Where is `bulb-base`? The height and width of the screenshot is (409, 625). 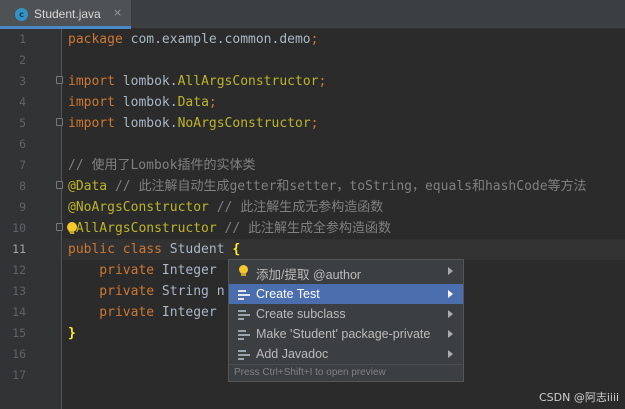 bulb-base is located at coordinates (72, 232).